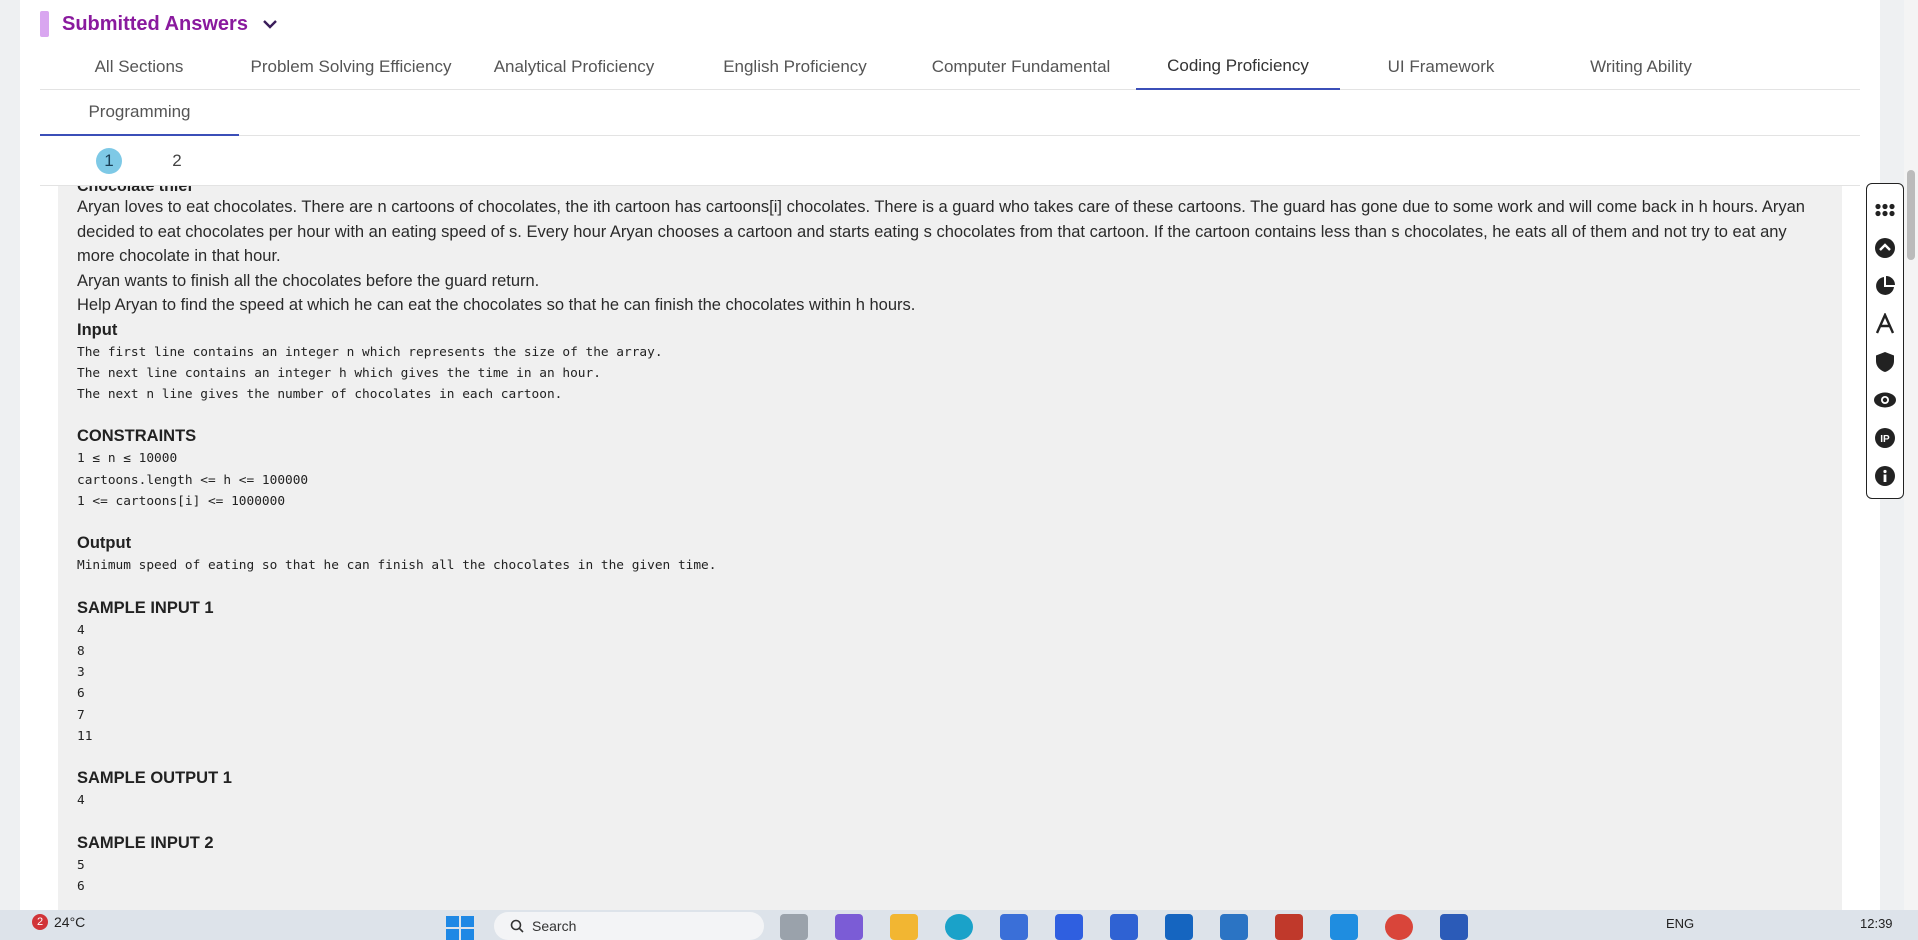  I want to click on tab-computer-fundamental: Computer Fundamental, so click(1021, 67).